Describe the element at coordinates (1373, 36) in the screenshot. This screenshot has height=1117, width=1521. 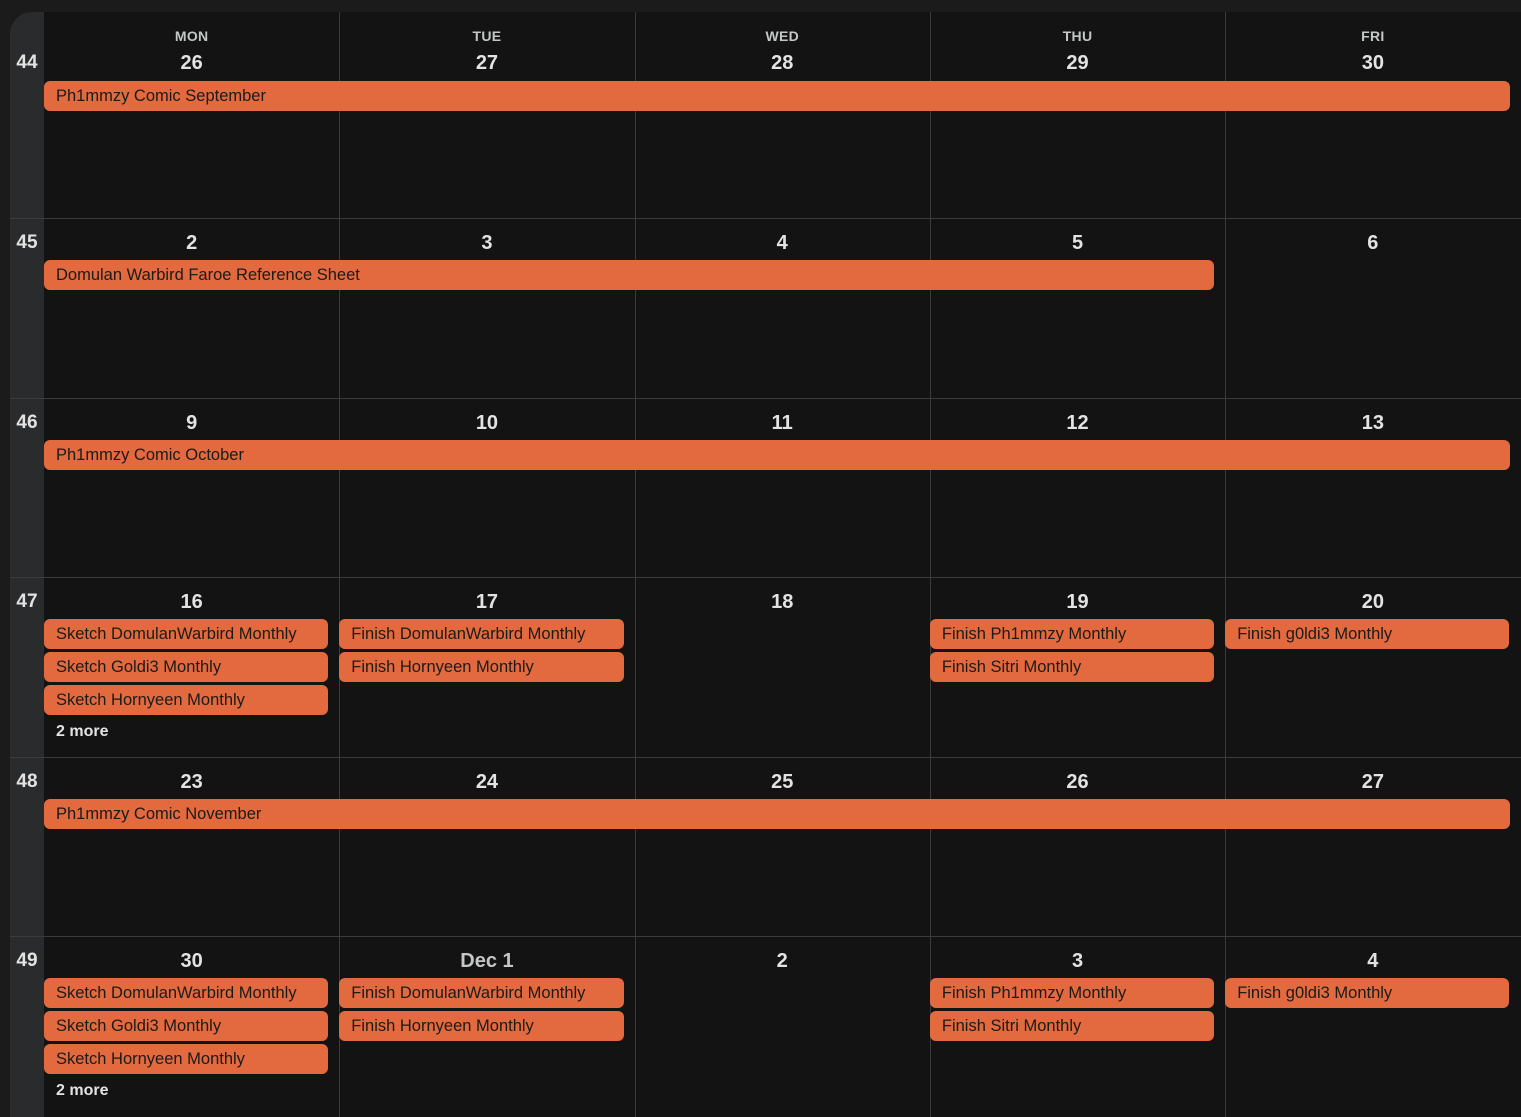
I see `weekday-header: FRI` at that location.